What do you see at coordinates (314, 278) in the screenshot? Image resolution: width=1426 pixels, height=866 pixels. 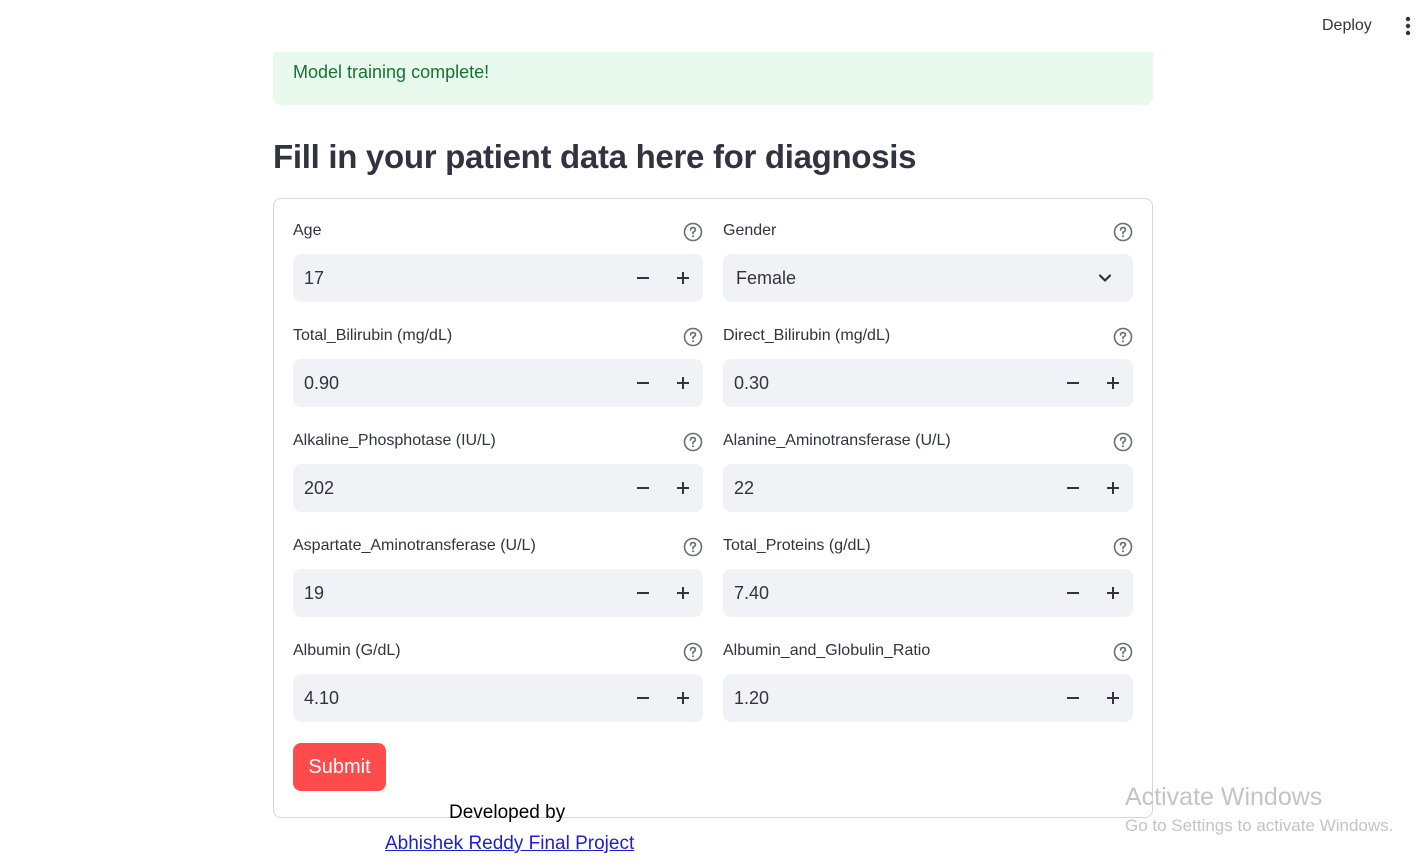 I see `age-value: 17` at bounding box center [314, 278].